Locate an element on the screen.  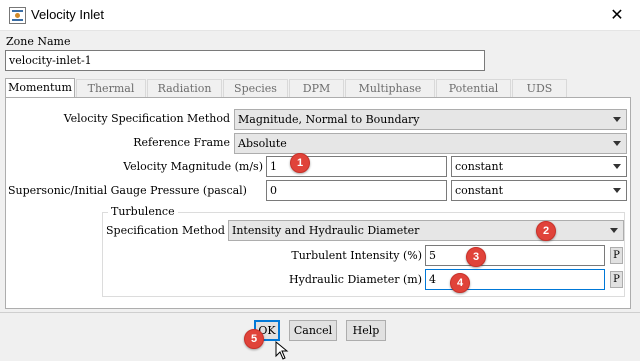
turbulence-spec-select: Intensity and Hydraulic Diameter is located at coordinates (426, 230).